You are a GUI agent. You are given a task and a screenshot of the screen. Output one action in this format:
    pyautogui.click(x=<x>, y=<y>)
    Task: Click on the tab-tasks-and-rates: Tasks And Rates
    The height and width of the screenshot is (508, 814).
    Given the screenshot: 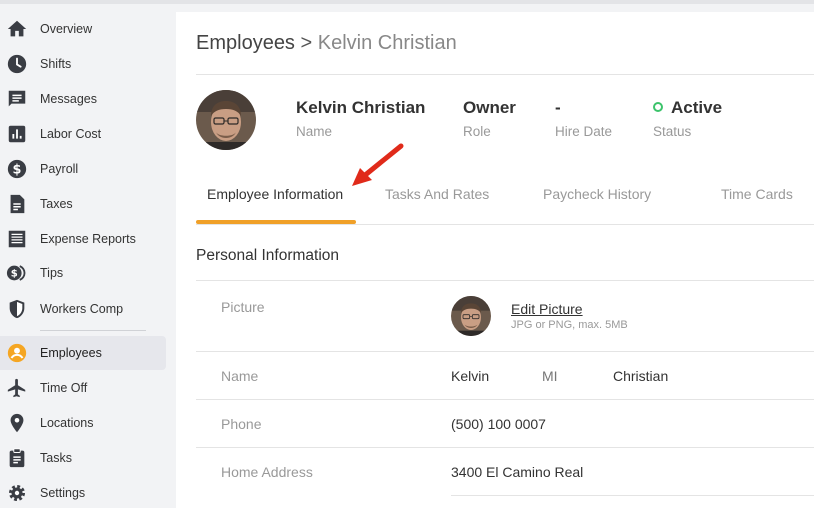 What is the action you would take?
    pyautogui.click(x=437, y=194)
    